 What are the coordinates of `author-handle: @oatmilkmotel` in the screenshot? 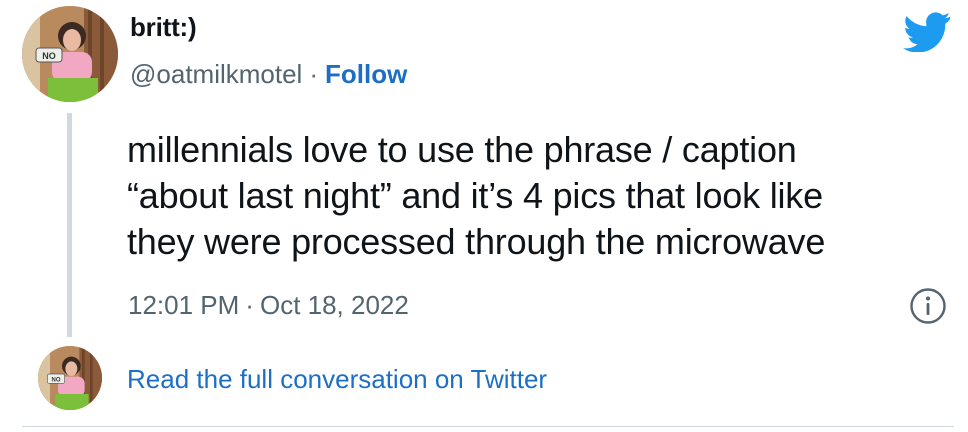 It's located at (216, 74).